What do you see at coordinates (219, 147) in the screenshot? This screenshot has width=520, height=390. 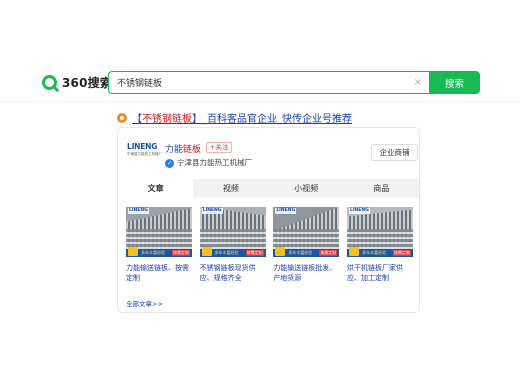 I see `follow-button: +关注` at bounding box center [219, 147].